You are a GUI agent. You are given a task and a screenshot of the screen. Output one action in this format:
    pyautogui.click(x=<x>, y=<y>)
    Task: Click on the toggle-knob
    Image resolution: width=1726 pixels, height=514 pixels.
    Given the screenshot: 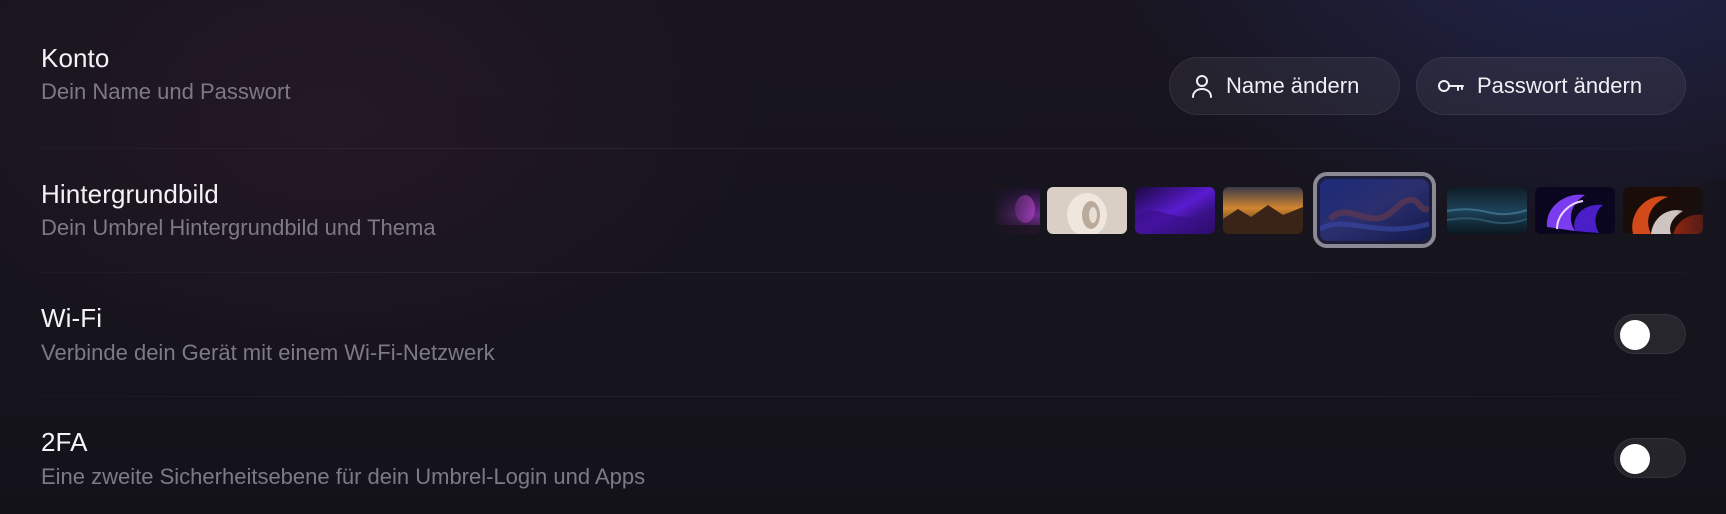 What is the action you would take?
    pyautogui.click(x=1635, y=459)
    